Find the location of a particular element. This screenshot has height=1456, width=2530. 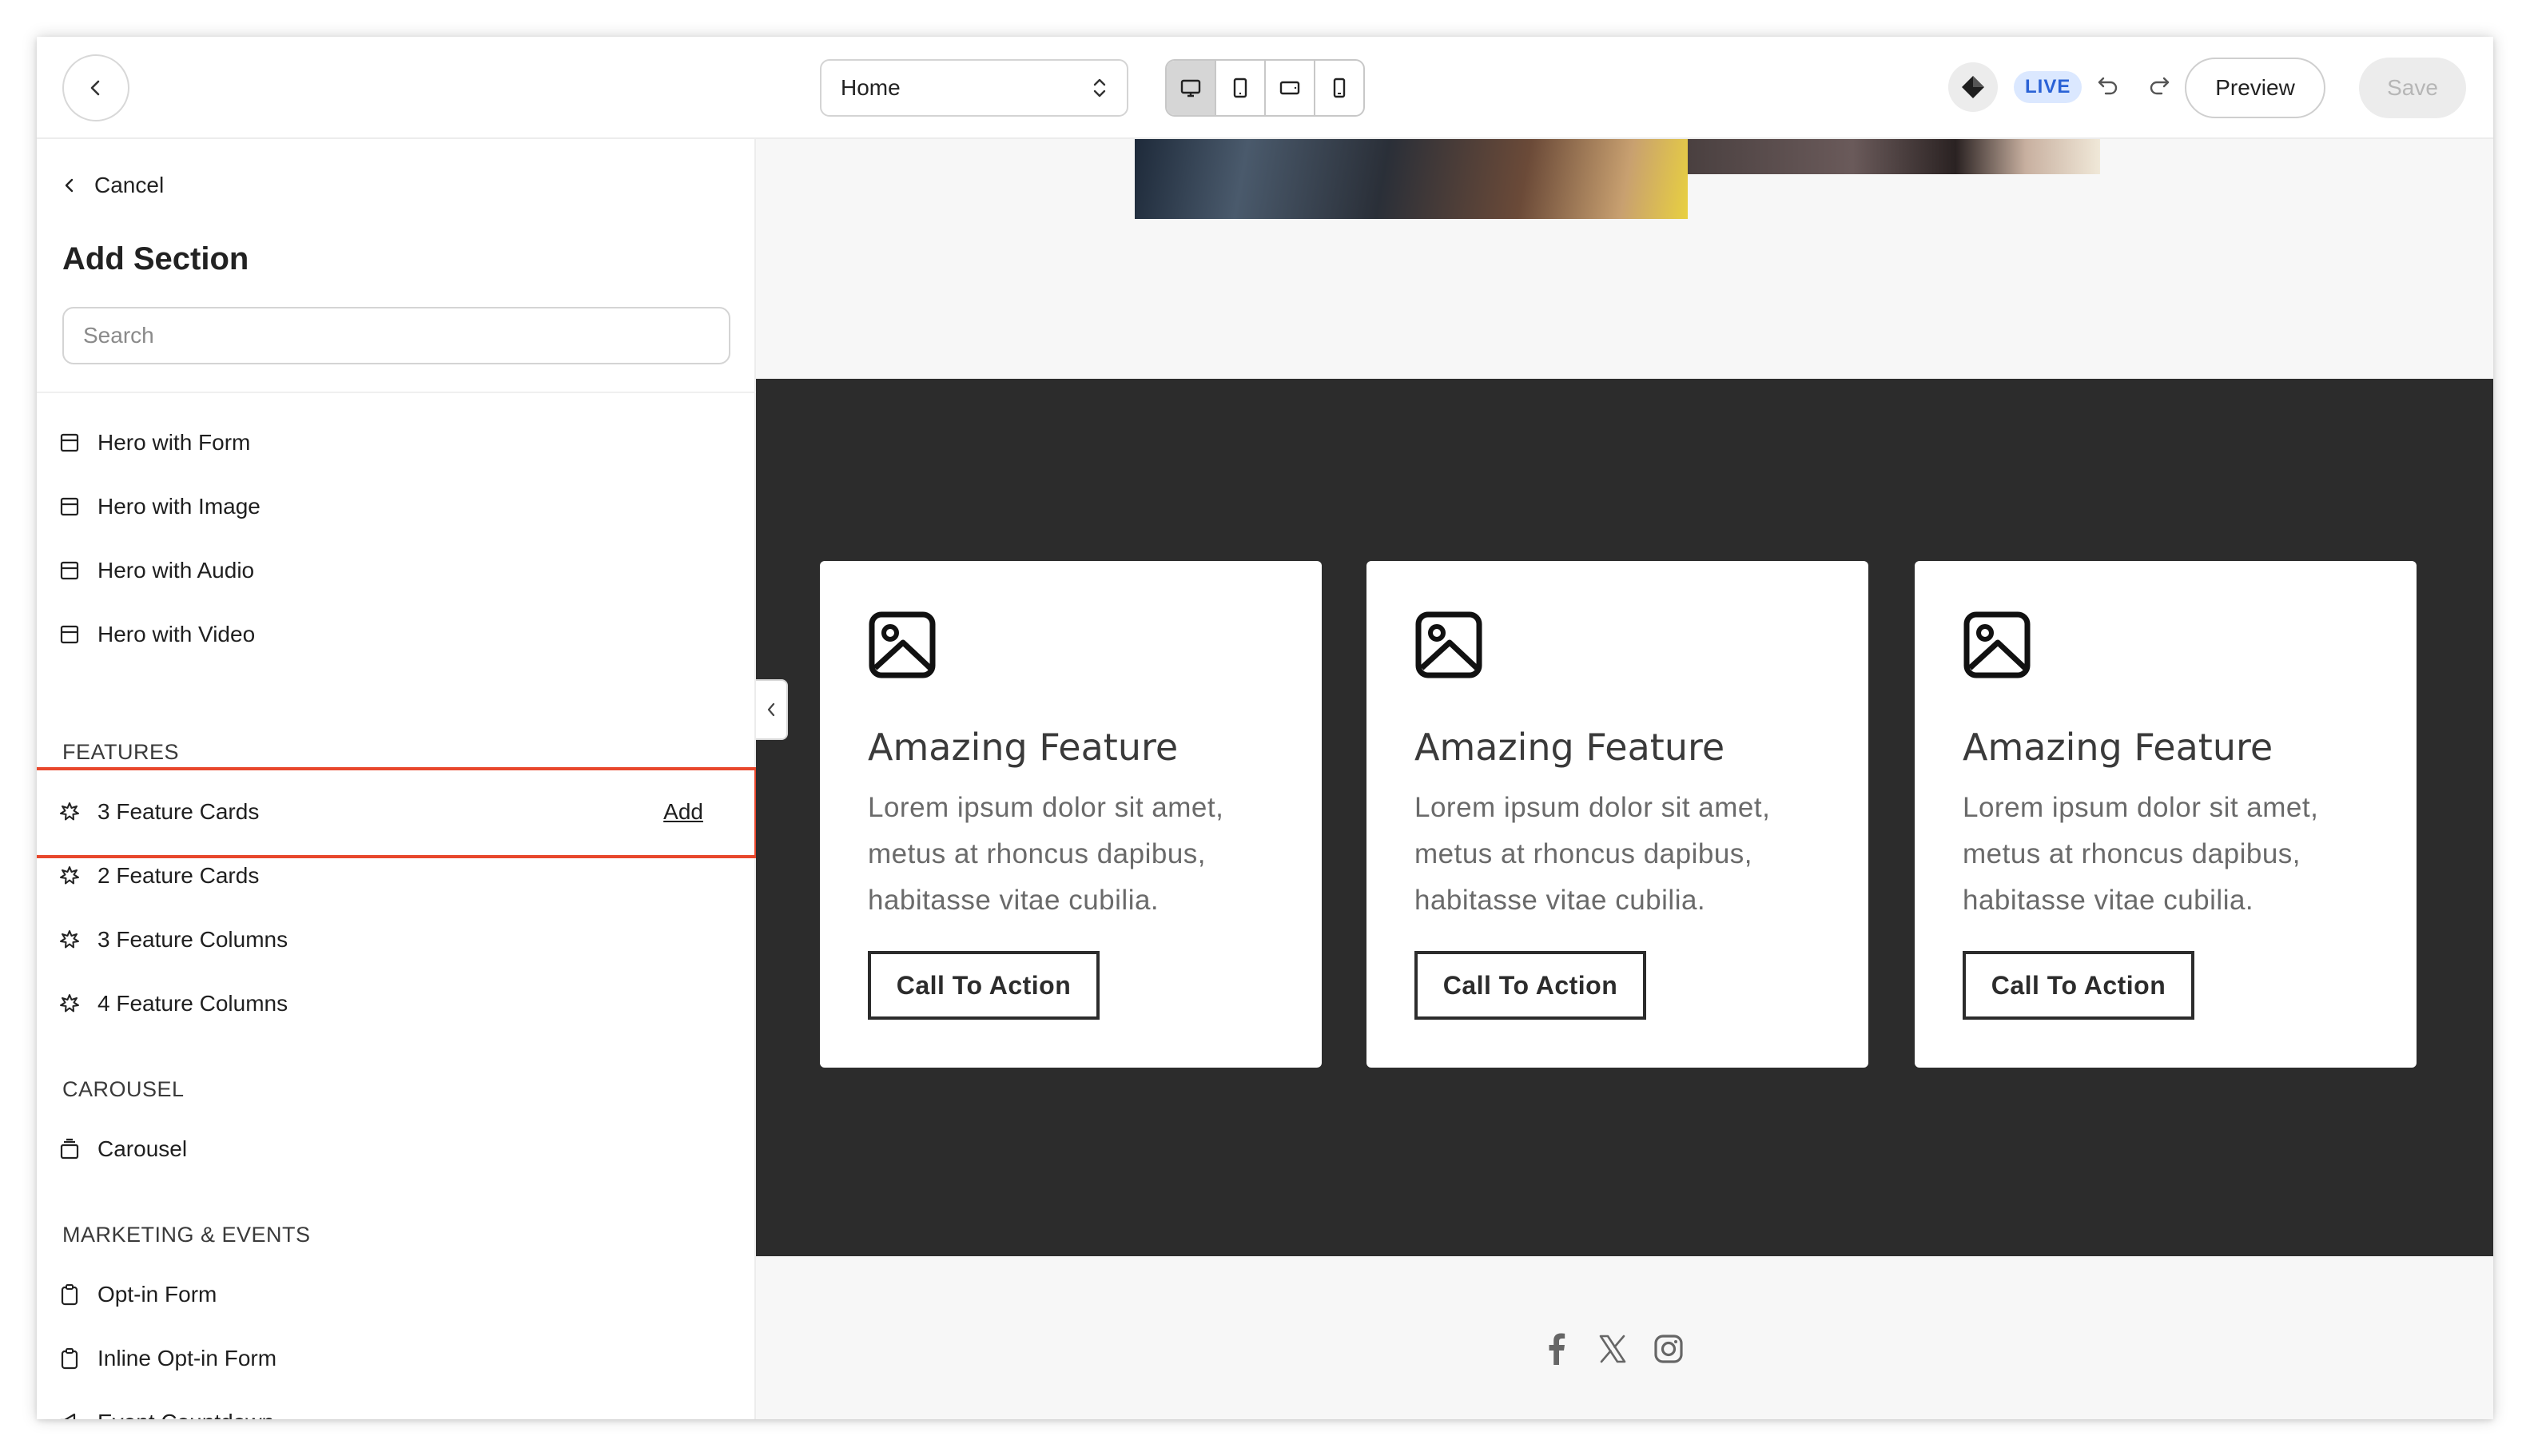

social-links is located at coordinates (1613, 1348).